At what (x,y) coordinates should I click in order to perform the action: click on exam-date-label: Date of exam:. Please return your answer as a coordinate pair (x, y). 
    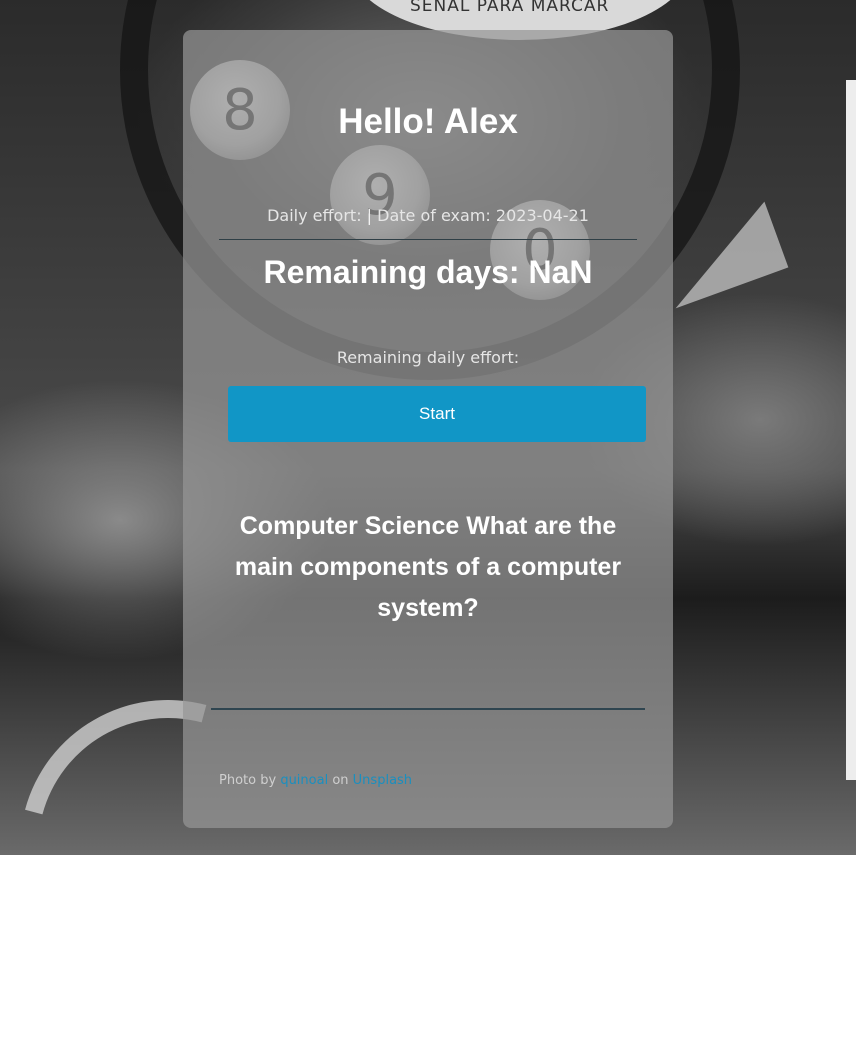
    Looking at the image, I should click on (434, 215).